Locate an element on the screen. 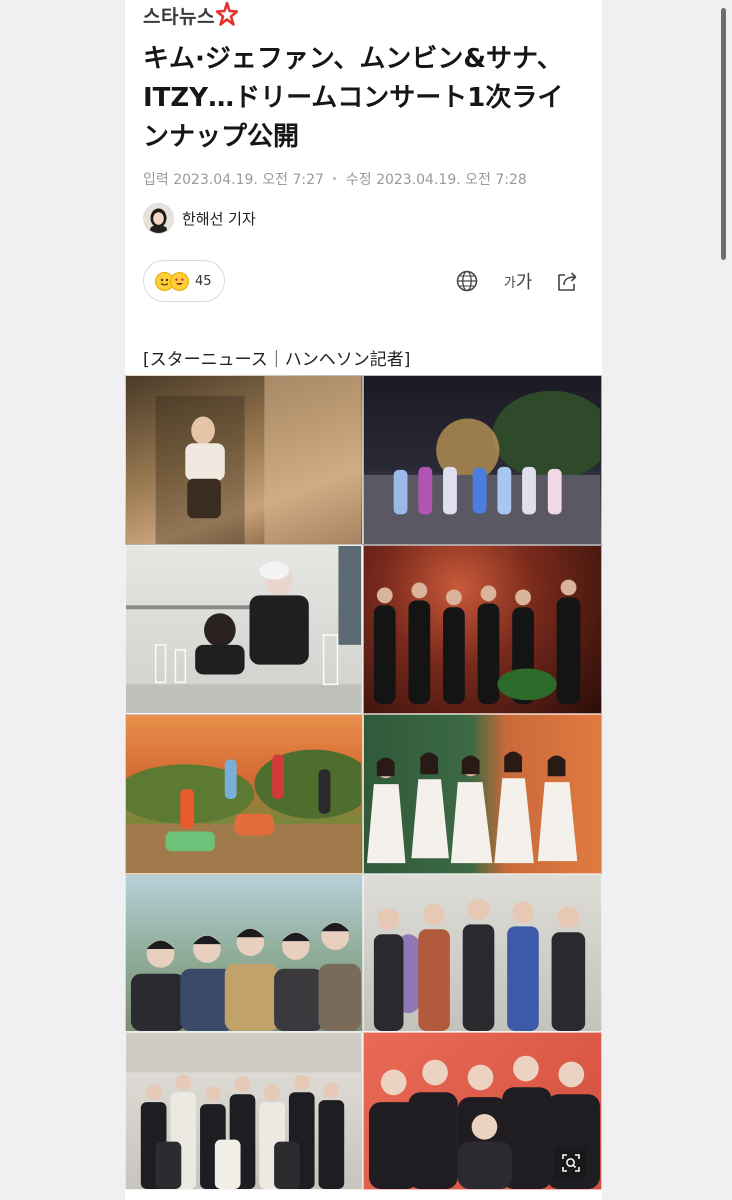 The image size is (732, 1200). zoom-image-button is located at coordinates (571, 1163).